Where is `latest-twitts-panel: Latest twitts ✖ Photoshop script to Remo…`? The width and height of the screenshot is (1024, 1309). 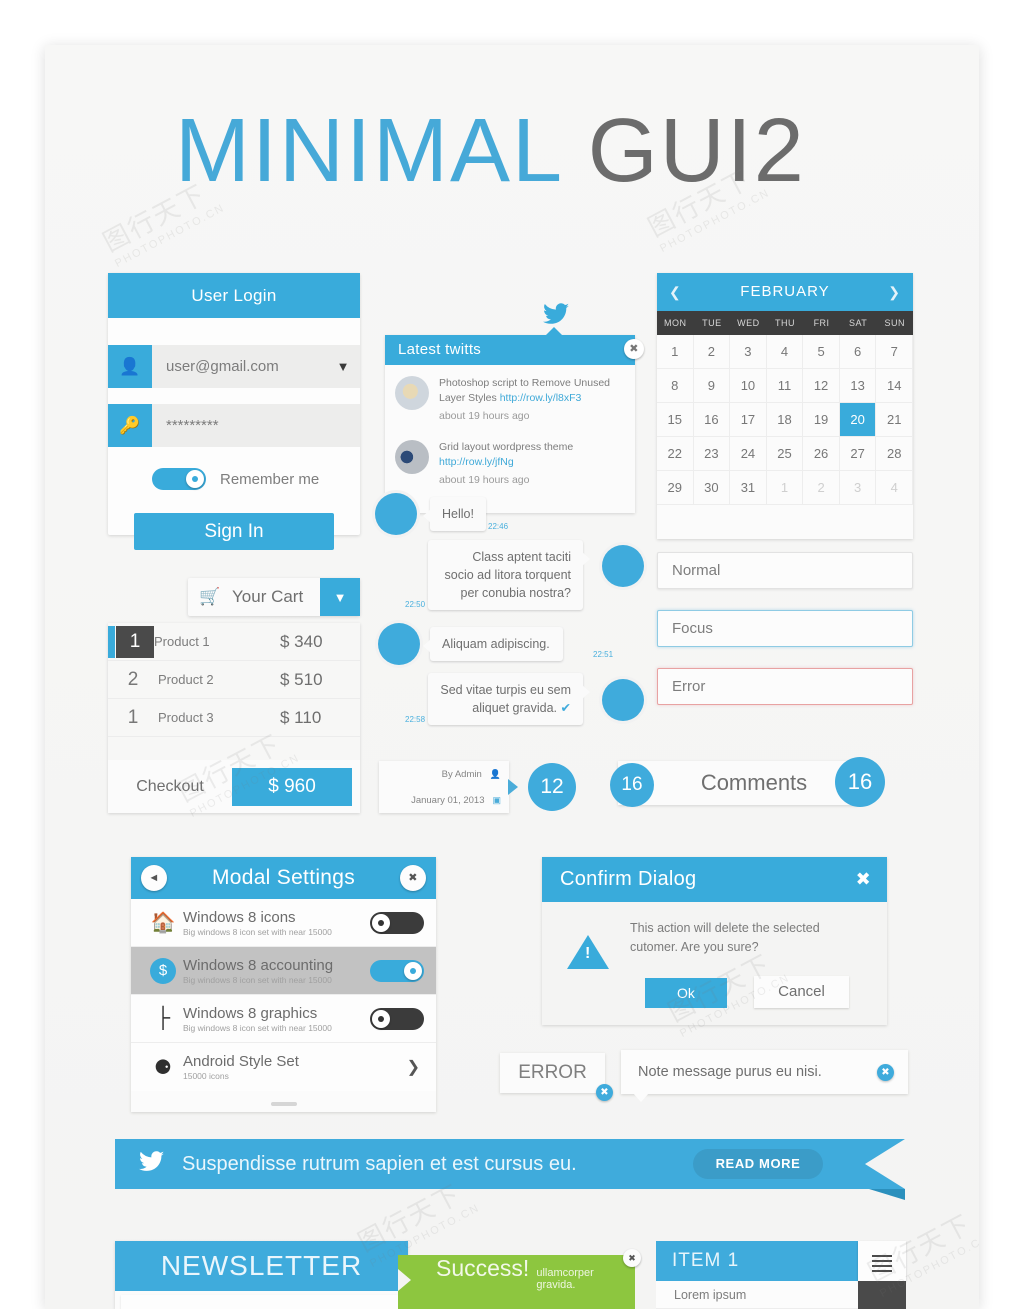 latest-twitts-panel: Latest twitts ✖ Photoshop script to Remo… is located at coordinates (514, 420).